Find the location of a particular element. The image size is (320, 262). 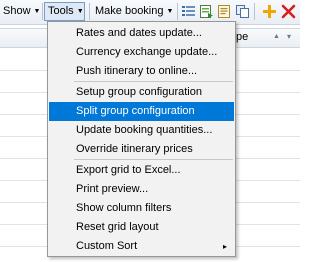

tools-menu-button: Tools ▼ is located at coordinates (64, 11).